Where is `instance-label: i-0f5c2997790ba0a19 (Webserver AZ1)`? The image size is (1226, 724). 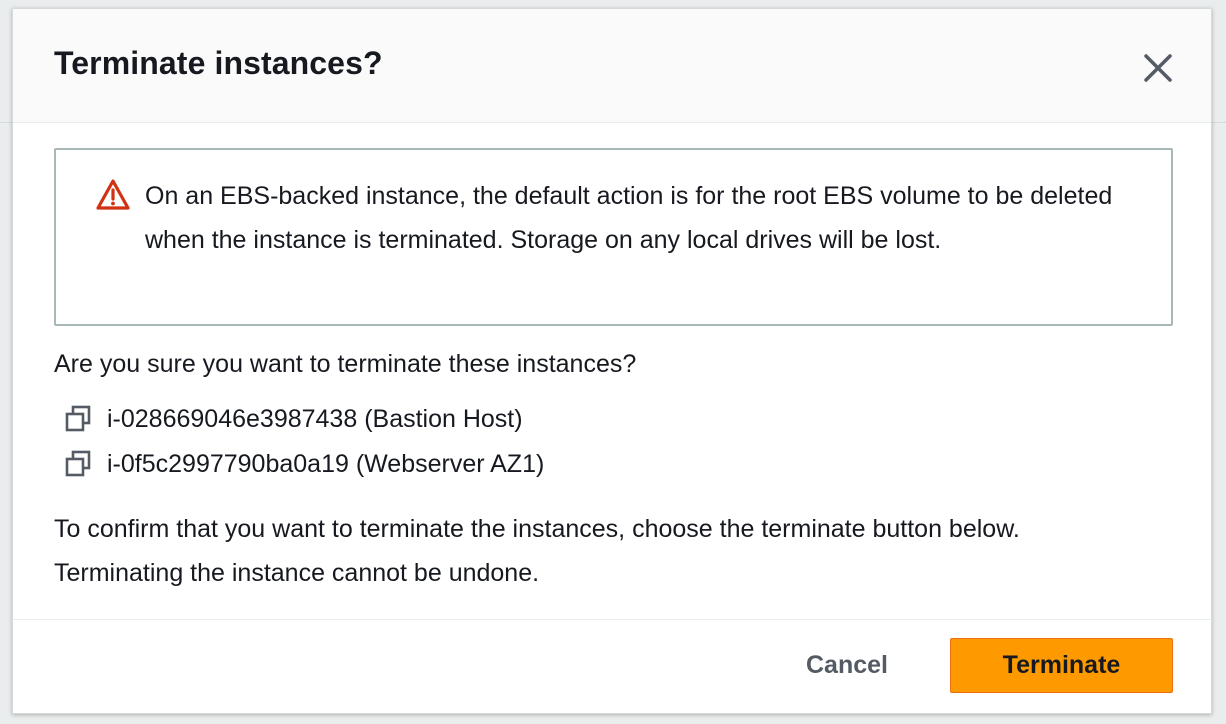 instance-label: i-0f5c2997790ba0a19 (Webserver AZ1) is located at coordinates (326, 463).